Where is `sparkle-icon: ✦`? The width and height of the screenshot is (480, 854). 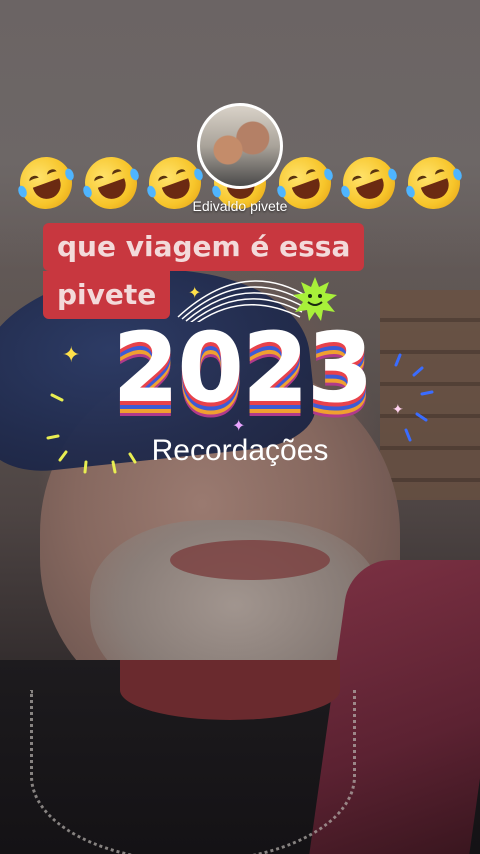
sparkle-icon: ✦ is located at coordinates (195, 292).